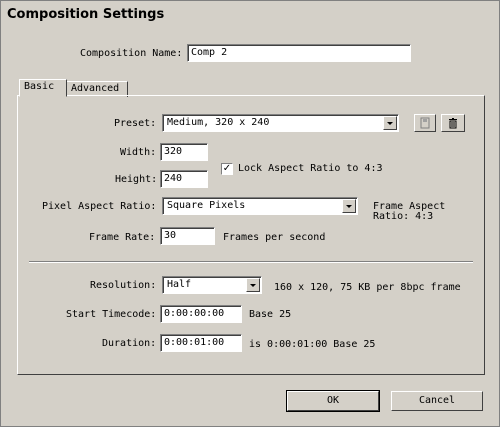  What do you see at coordinates (187, 236) in the screenshot?
I see `frame-rate-input: 30` at bounding box center [187, 236].